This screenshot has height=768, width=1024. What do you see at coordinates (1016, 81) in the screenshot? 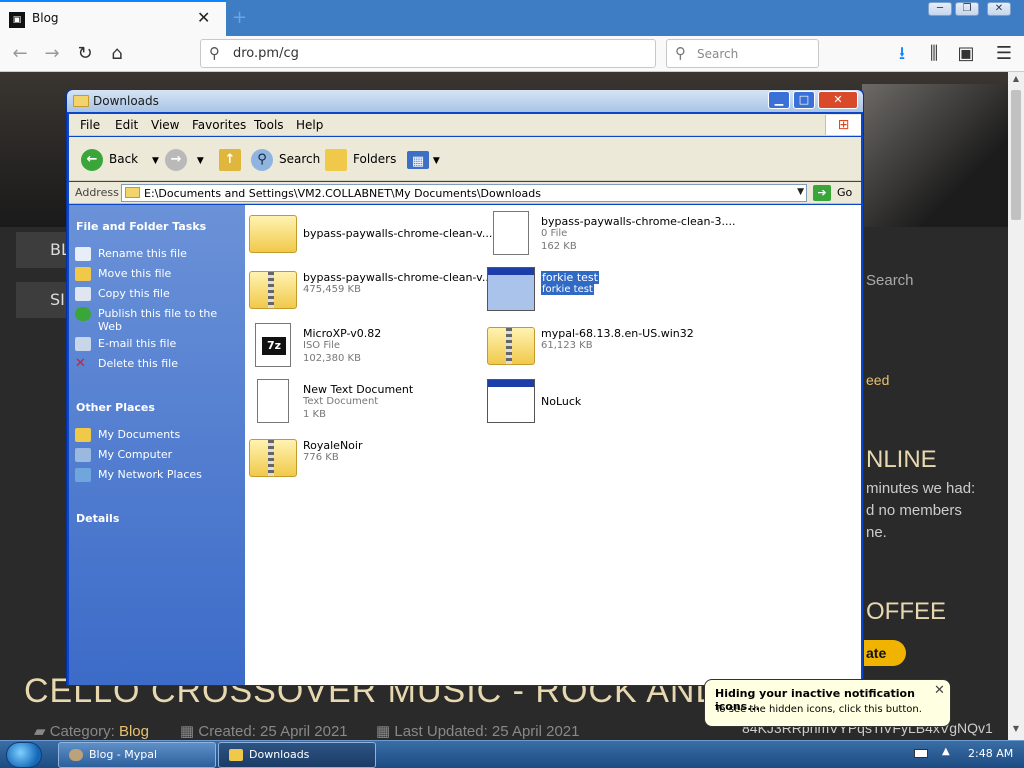
I see `scroll-up-icon: ▲` at bounding box center [1016, 81].